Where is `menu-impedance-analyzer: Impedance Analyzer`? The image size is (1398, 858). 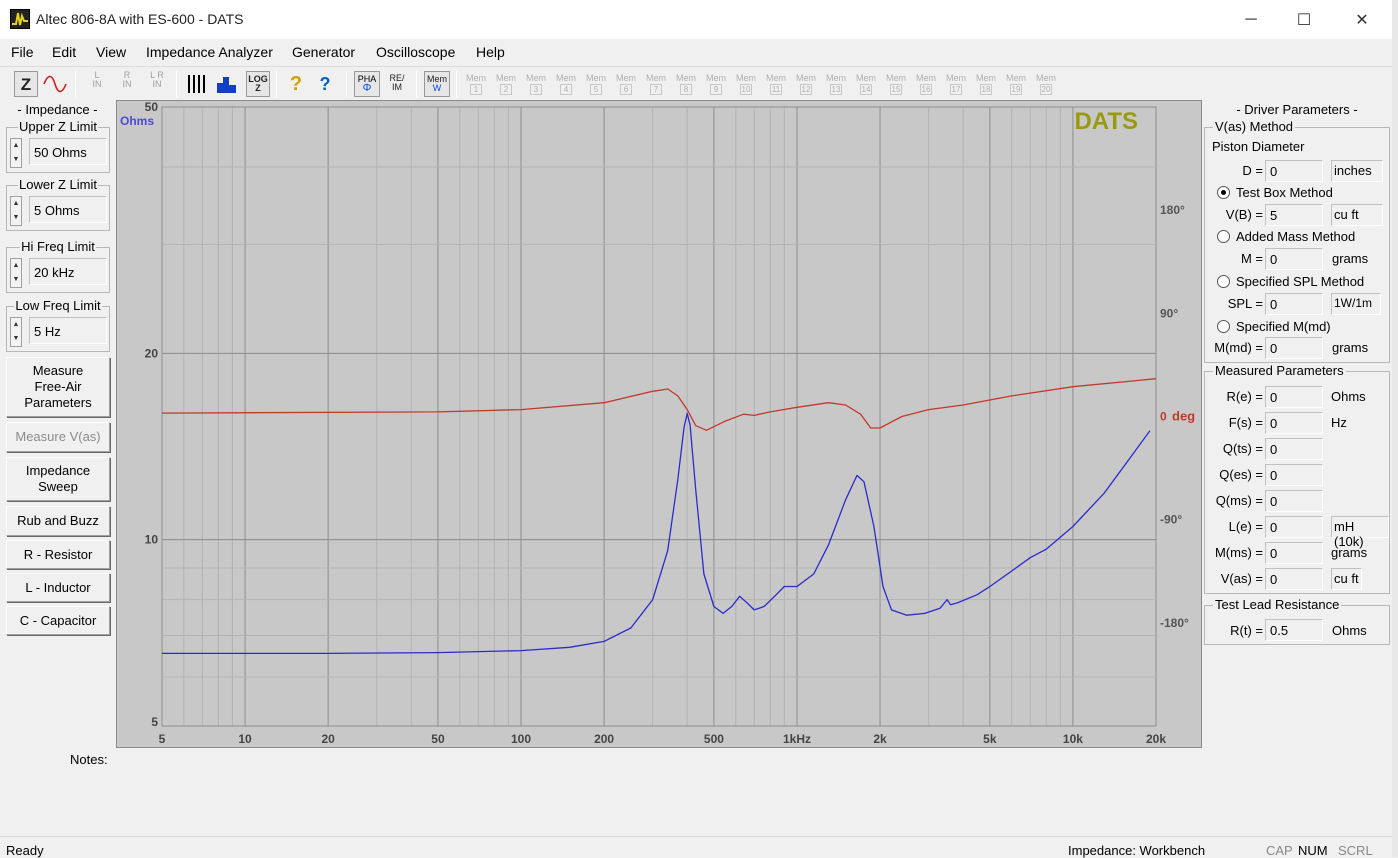 menu-impedance-analyzer: Impedance Analyzer is located at coordinates (209, 52).